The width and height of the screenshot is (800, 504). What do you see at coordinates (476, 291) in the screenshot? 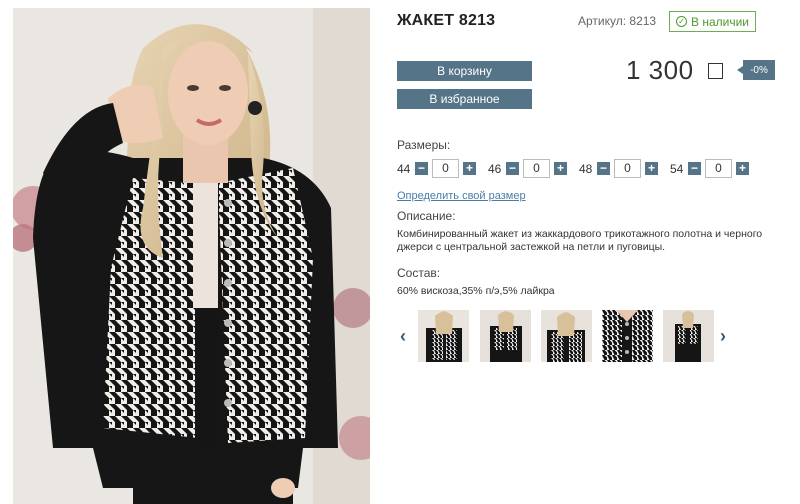
I see `composition-text: 60% вискоза,35% п/э,5% лайкра` at bounding box center [476, 291].